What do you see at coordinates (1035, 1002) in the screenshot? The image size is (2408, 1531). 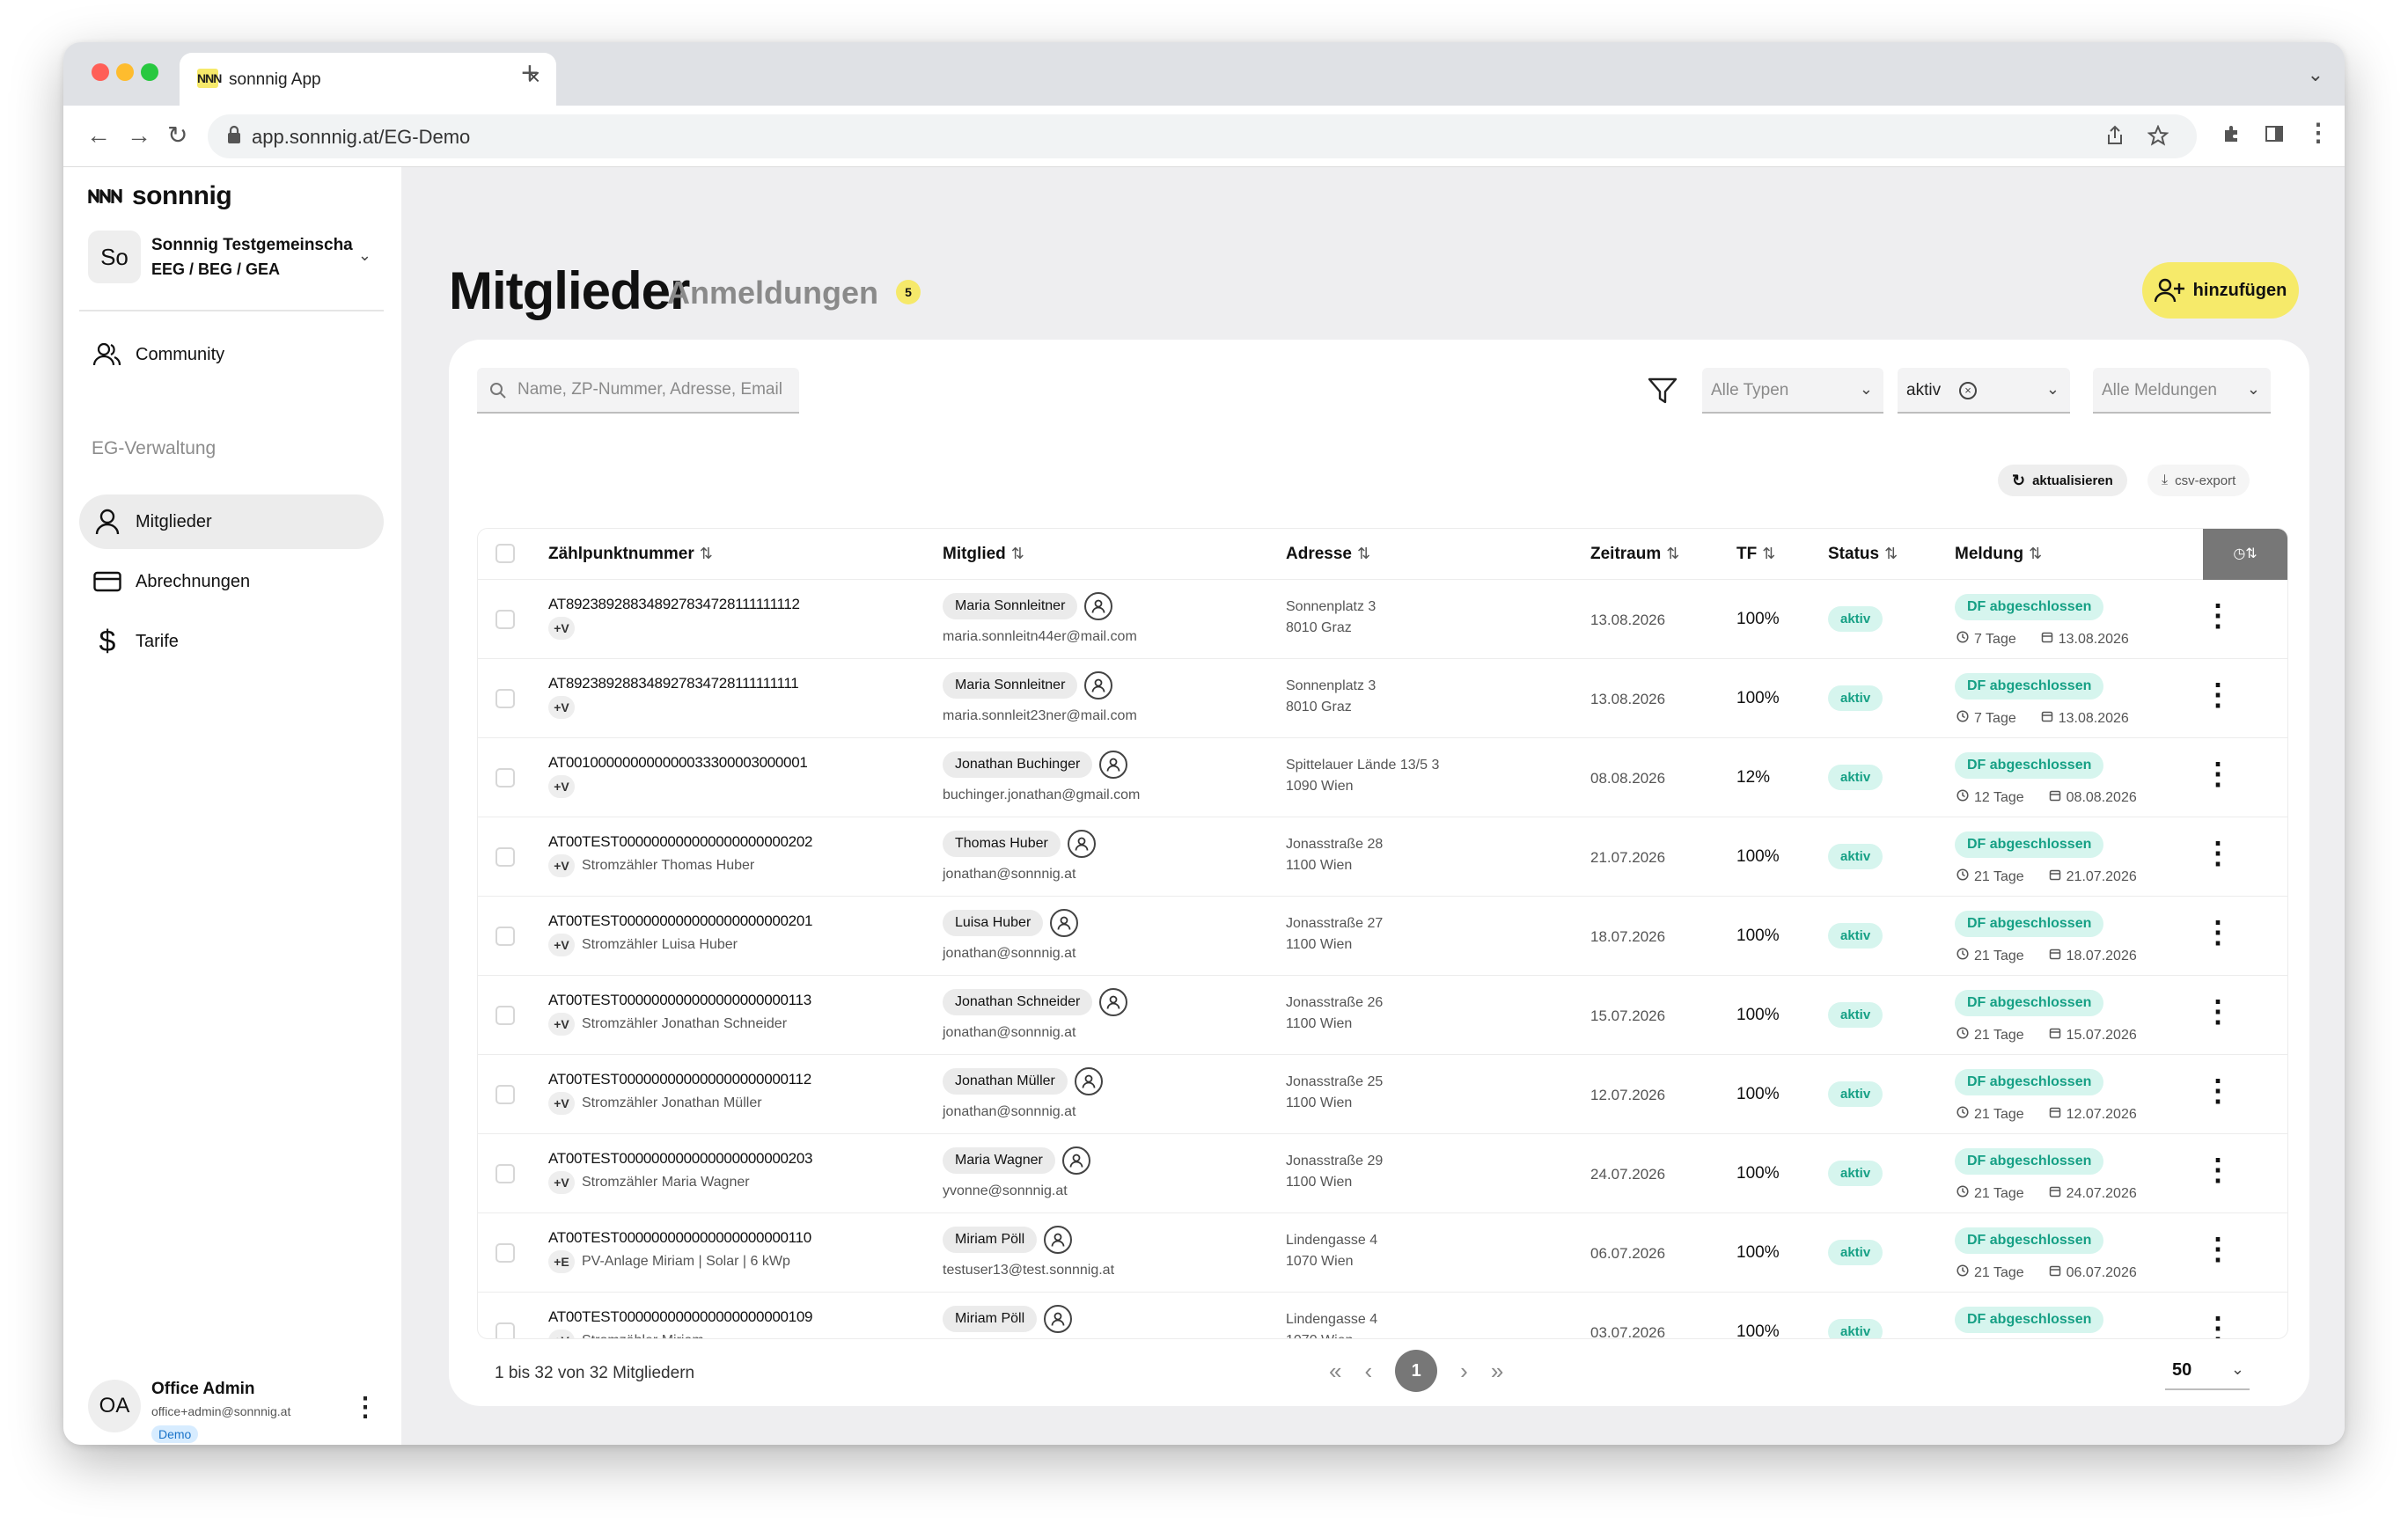 I see `member-chip: Jonathan Schneider` at bounding box center [1035, 1002].